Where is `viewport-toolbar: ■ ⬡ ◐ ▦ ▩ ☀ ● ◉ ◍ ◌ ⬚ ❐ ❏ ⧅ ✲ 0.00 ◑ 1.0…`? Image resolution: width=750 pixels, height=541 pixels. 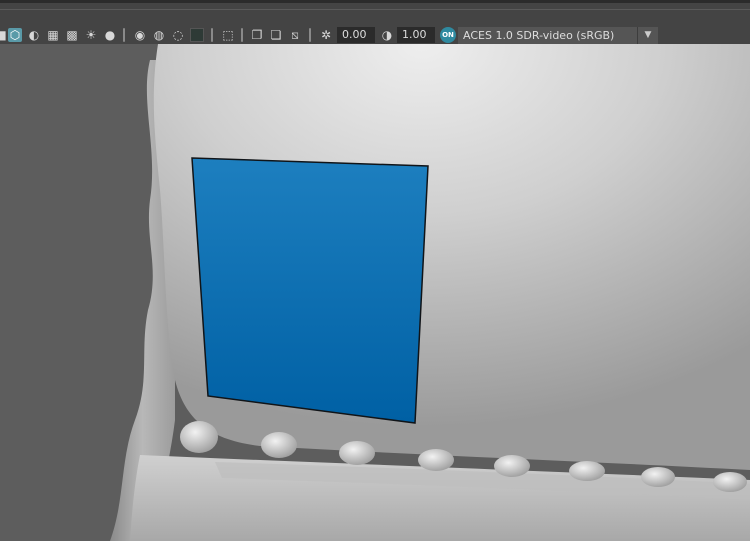 viewport-toolbar: ■ ⬡ ◐ ▦ ▩ ☀ ● ◉ ◍ ◌ ⬚ ❐ ❏ ⧅ ✲ 0.00 ◑ 1.0… is located at coordinates (375, 22).